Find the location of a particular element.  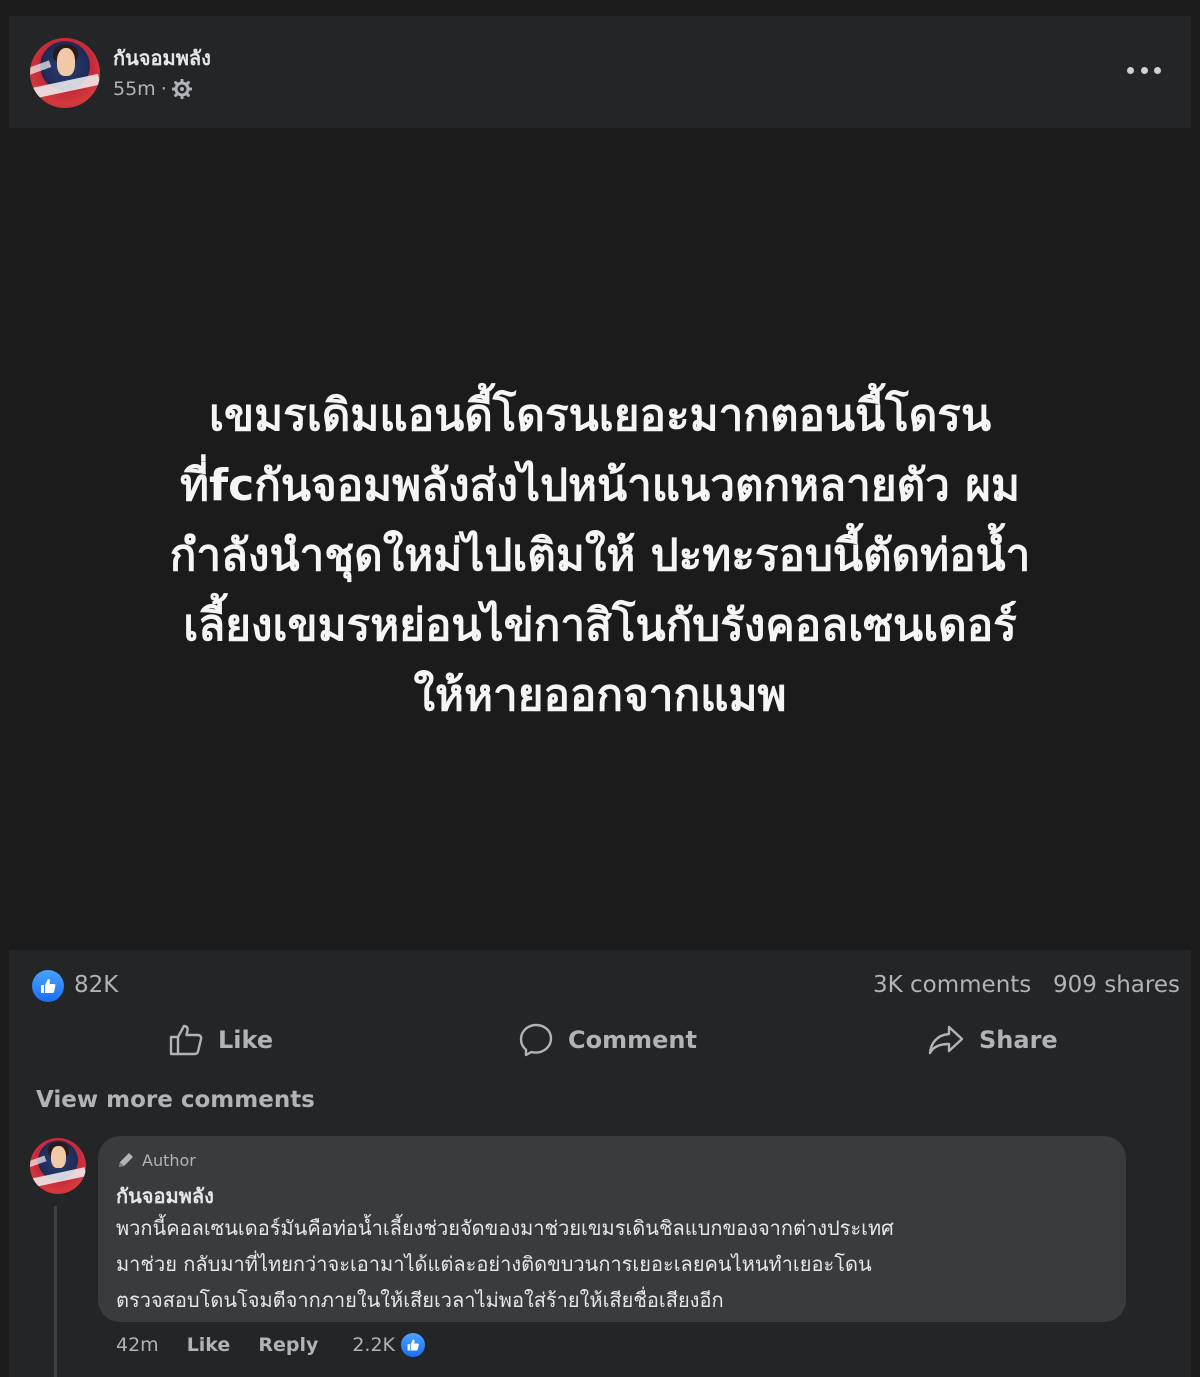

thread-line is located at coordinates (55, 1291).